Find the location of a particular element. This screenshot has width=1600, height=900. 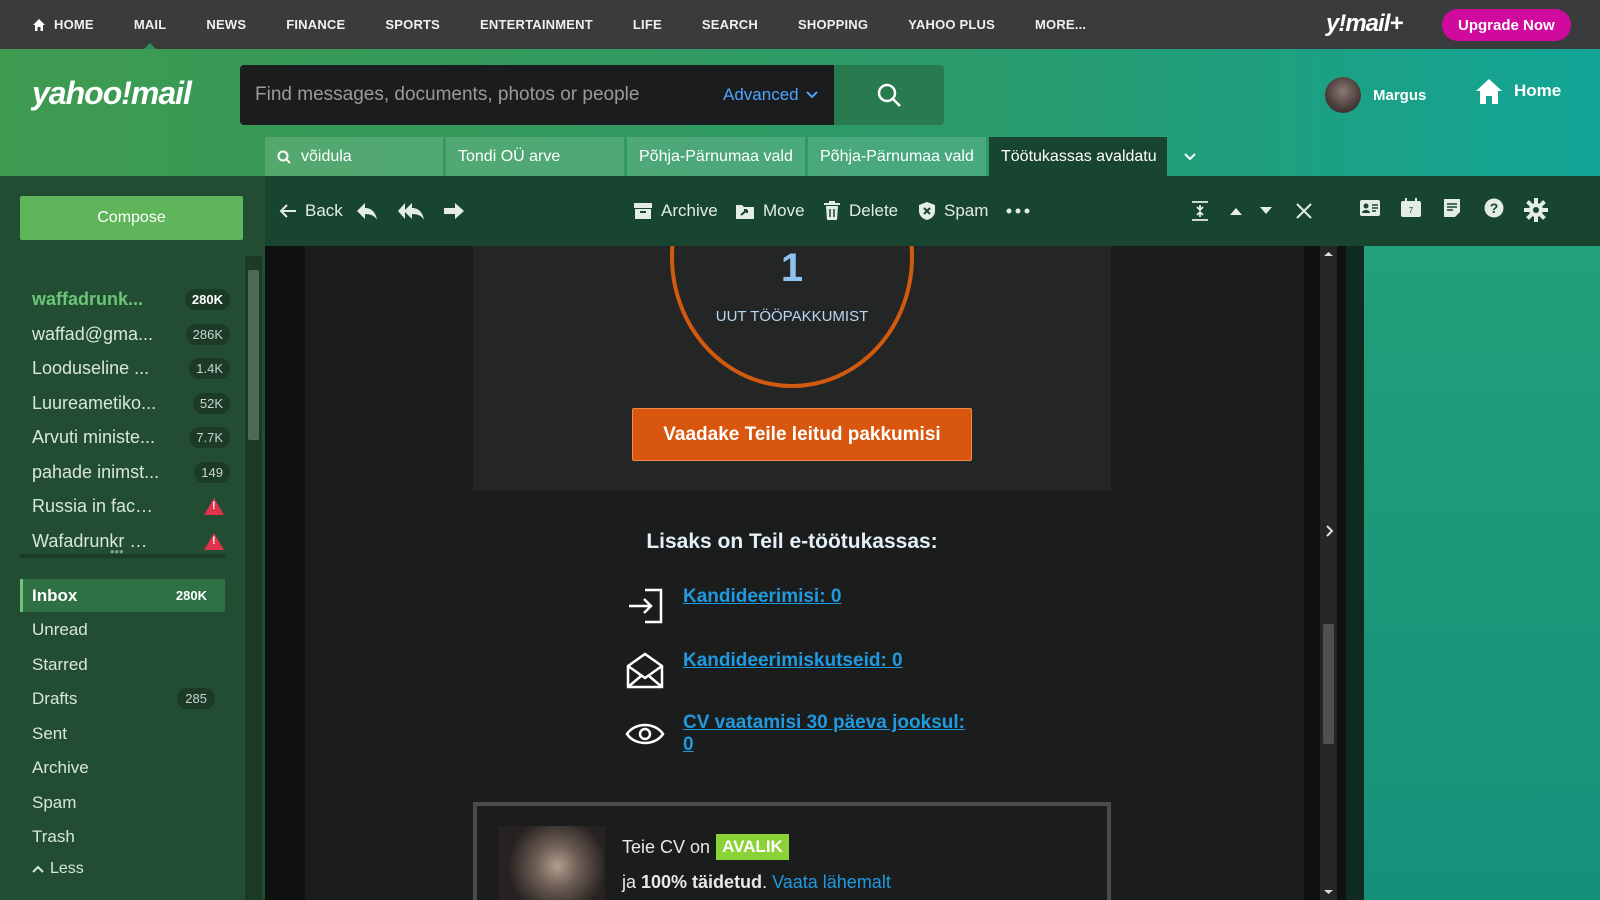

nav-finance: FINANCE is located at coordinates (315, 24).